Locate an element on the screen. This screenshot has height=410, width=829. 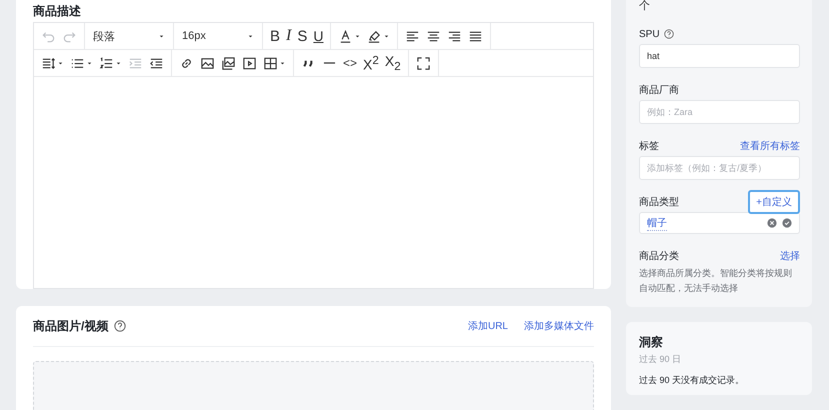
field-link: 选择 is located at coordinates (790, 256).